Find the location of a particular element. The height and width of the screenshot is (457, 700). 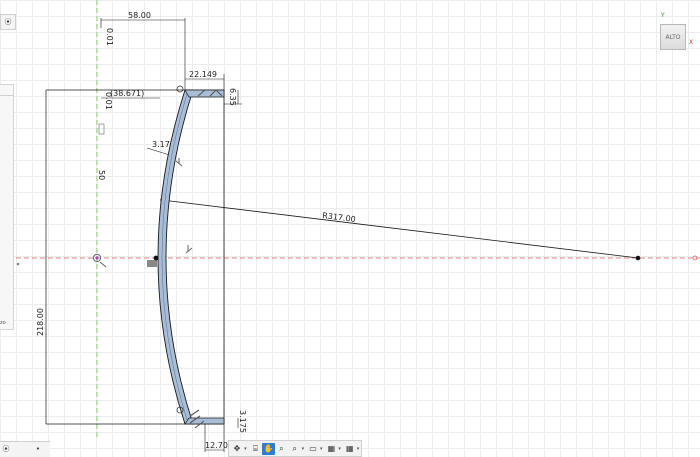

display-settings-button: ▭ is located at coordinates (313, 449).